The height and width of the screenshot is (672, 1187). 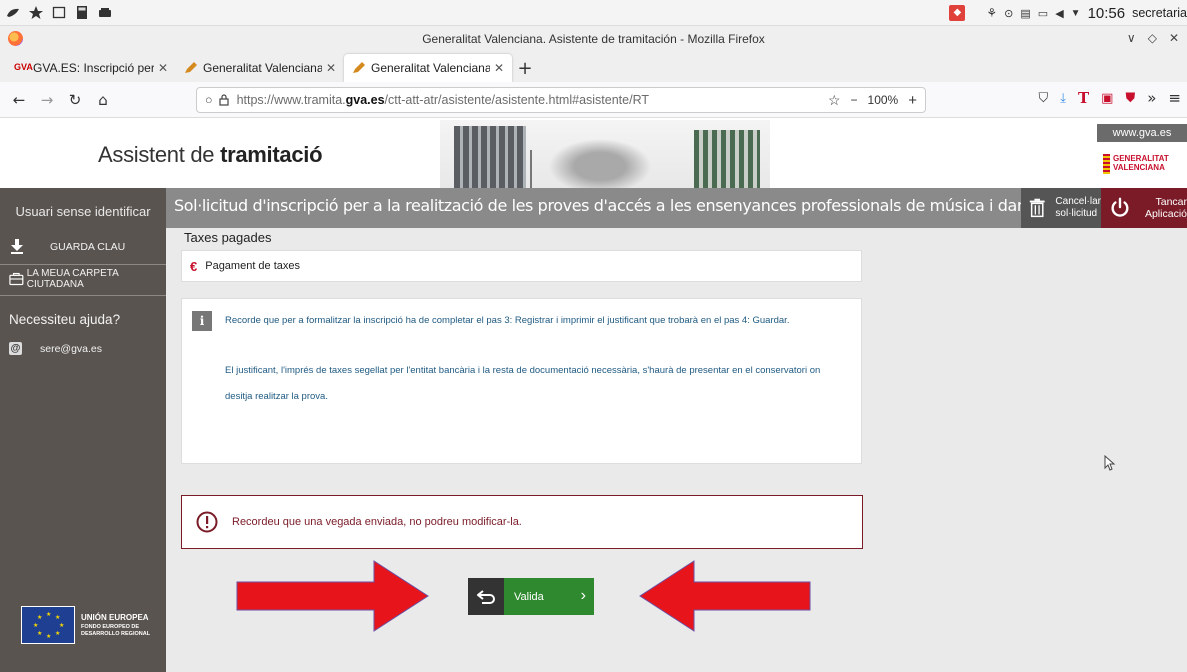 What do you see at coordinates (1151, 98) in the screenshot?
I see `overflow-menu-icon: »` at bounding box center [1151, 98].